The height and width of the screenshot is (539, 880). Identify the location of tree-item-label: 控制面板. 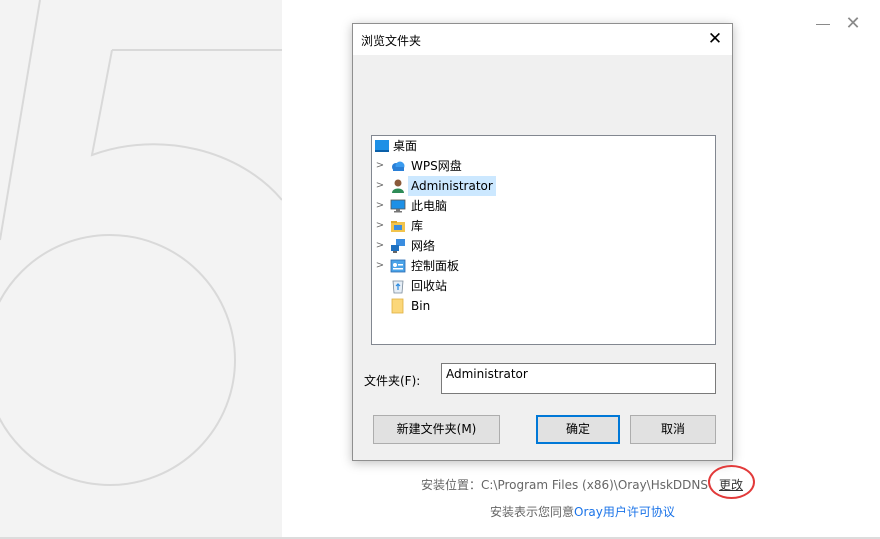
(435, 266).